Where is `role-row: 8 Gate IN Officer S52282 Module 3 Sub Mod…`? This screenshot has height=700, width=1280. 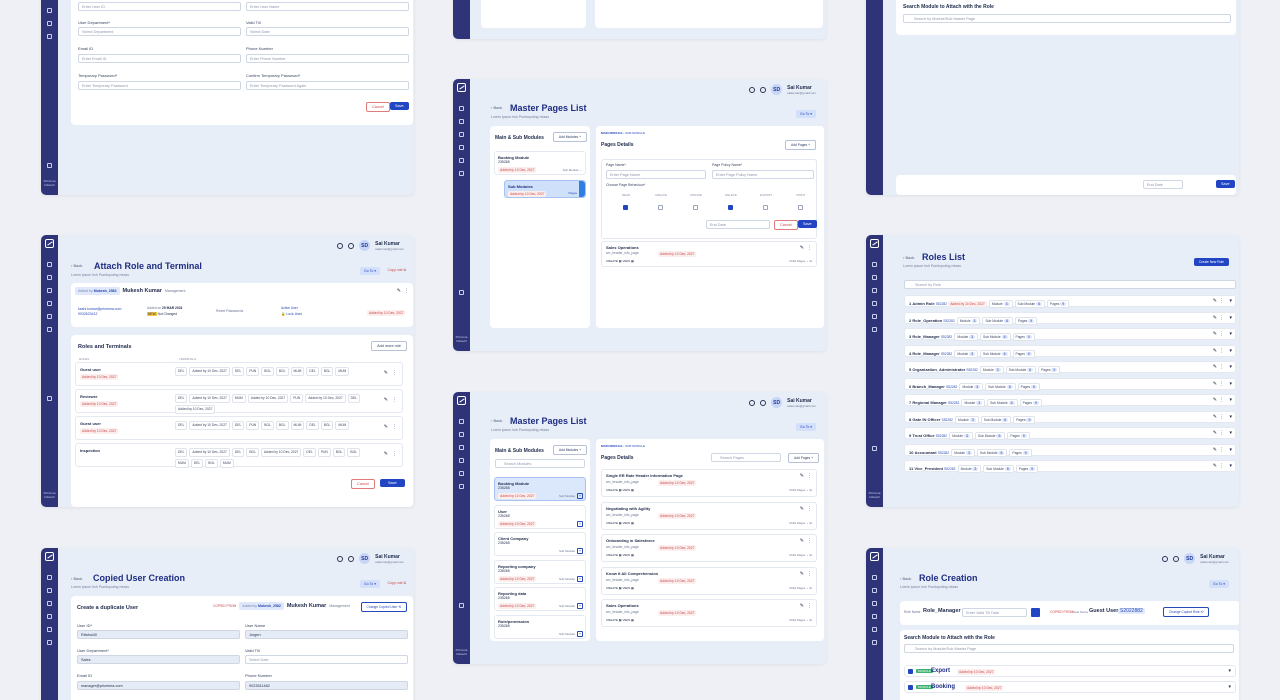 role-row: 8 Gate IN Officer S52282 Module 3 Sub Mod… is located at coordinates (1070, 417).